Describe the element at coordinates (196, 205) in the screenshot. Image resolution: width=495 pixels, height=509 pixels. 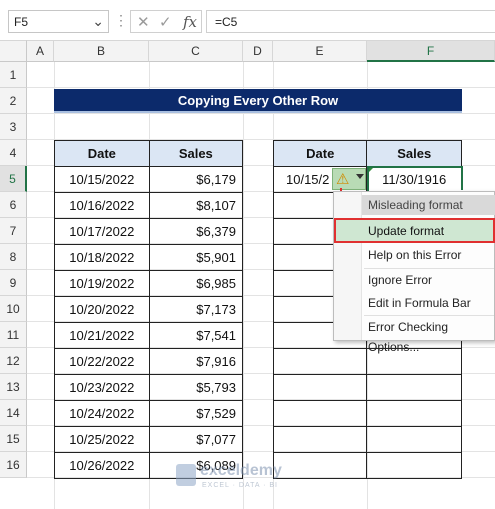
I see `sales-cell: $8,107` at that location.